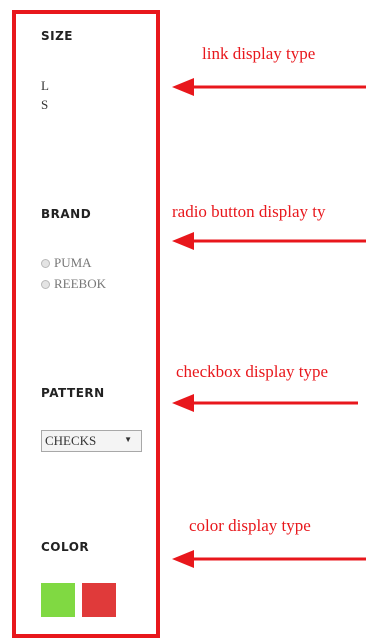  Describe the element at coordinates (269, 241) in the screenshot. I see `arrow-icon-radio` at that location.